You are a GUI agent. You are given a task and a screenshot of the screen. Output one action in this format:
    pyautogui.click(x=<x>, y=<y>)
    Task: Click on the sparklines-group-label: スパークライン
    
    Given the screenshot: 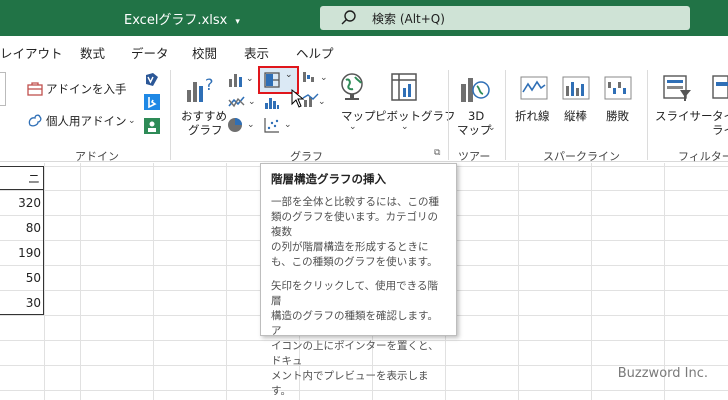 What is the action you would take?
    pyautogui.click(x=581, y=156)
    